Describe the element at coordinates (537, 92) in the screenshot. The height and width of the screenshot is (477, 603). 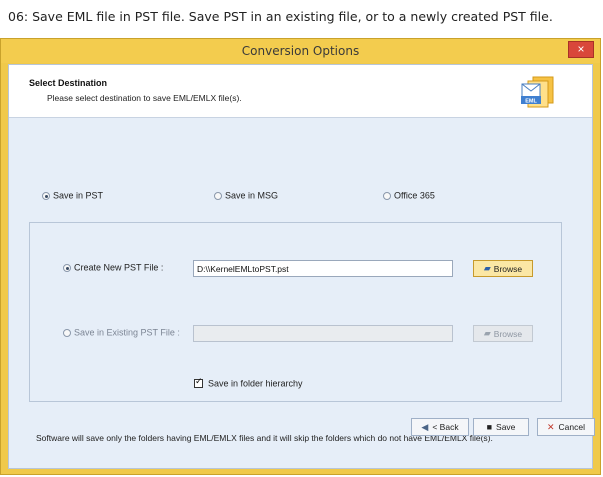
I see `eml-file-icon: EML` at that location.